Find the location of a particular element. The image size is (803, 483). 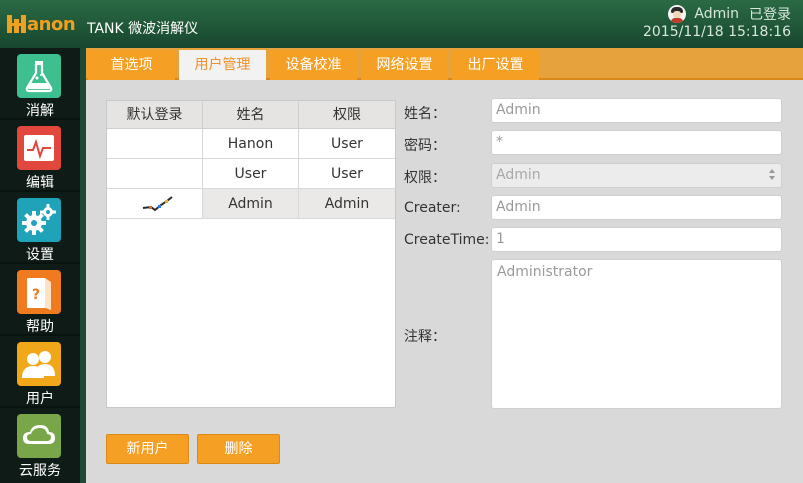

default-login-check-icon is located at coordinates (157, 204).